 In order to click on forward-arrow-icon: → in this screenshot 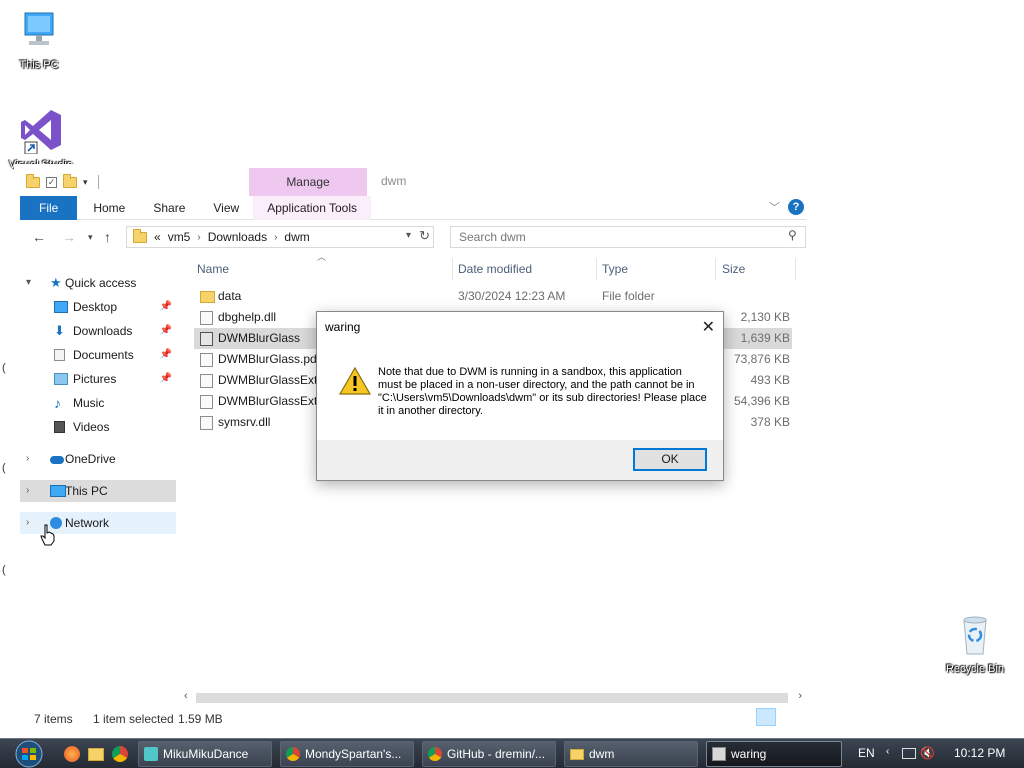, I will do `click(69, 237)`.